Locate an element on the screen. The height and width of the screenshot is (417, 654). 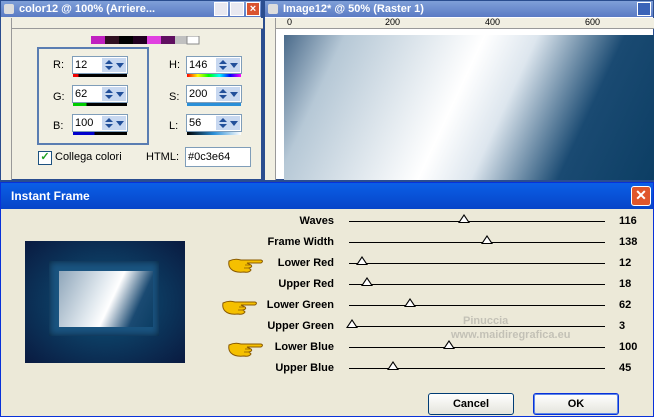
b-input: 100 is located at coordinates (100, 123).